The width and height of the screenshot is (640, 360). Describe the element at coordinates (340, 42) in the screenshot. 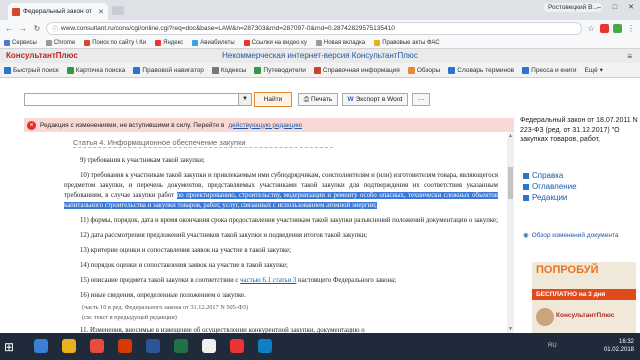

I see `bookmark-item: Новая вкладка` at that location.